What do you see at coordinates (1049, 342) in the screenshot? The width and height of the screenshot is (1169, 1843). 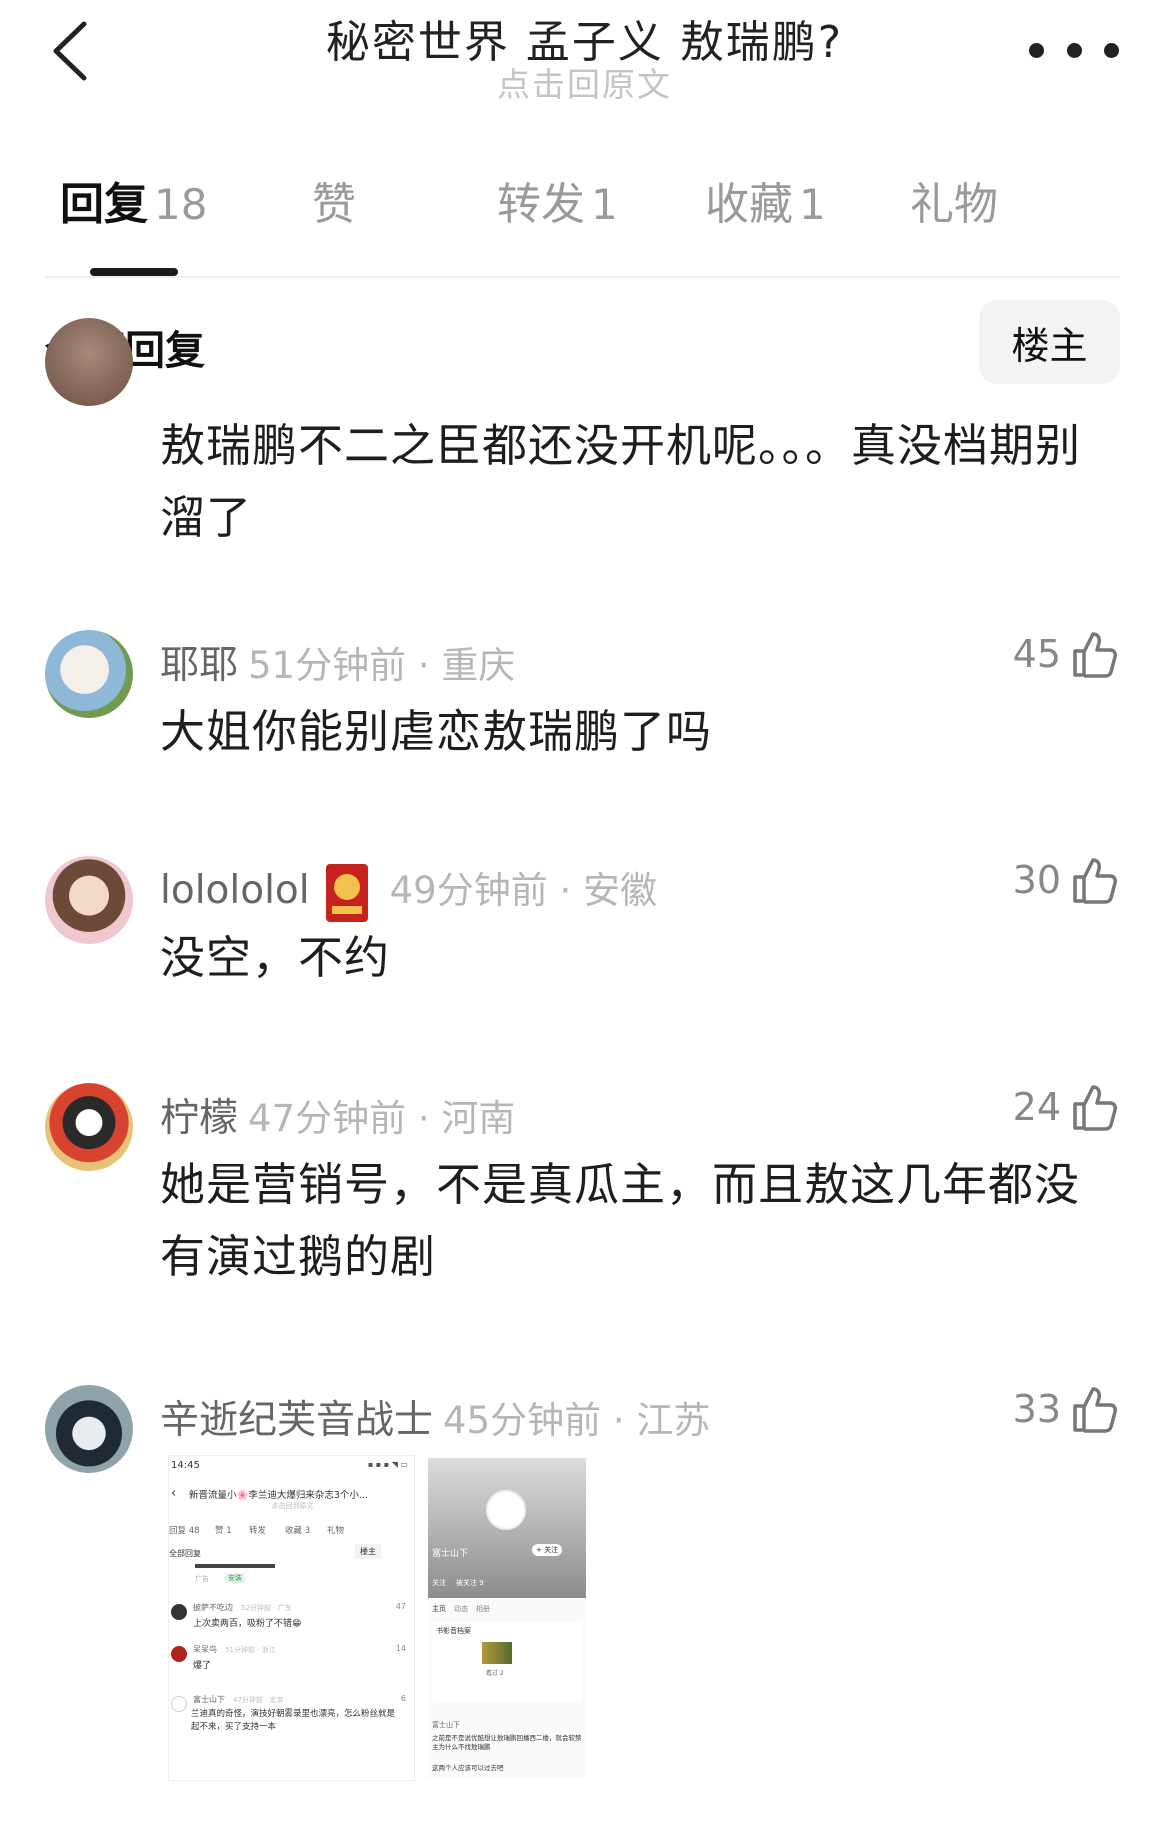 I see `owner-only-button: 楼主` at bounding box center [1049, 342].